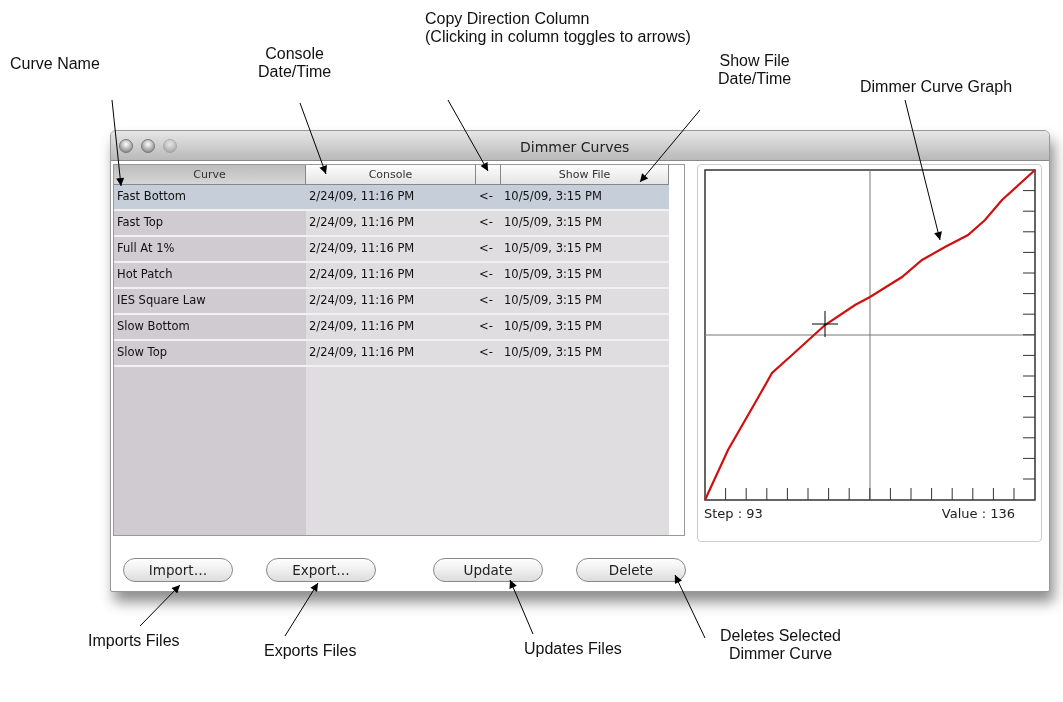 This screenshot has width=1063, height=702. I want to click on callout-label: Deletes Selected Dimmer Curve, so click(780, 645).